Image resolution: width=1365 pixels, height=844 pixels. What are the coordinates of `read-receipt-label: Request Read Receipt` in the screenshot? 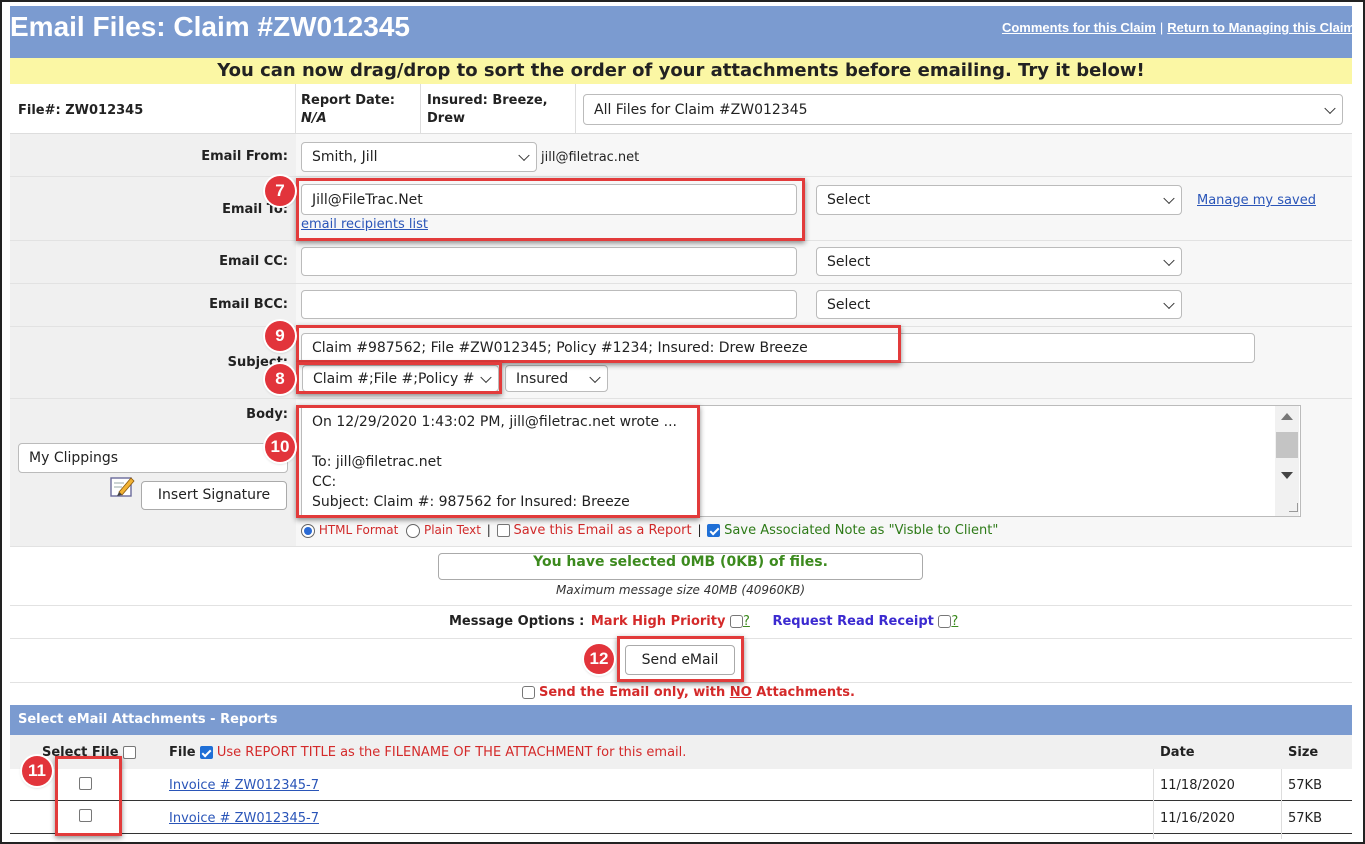 It's located at (853, 621).